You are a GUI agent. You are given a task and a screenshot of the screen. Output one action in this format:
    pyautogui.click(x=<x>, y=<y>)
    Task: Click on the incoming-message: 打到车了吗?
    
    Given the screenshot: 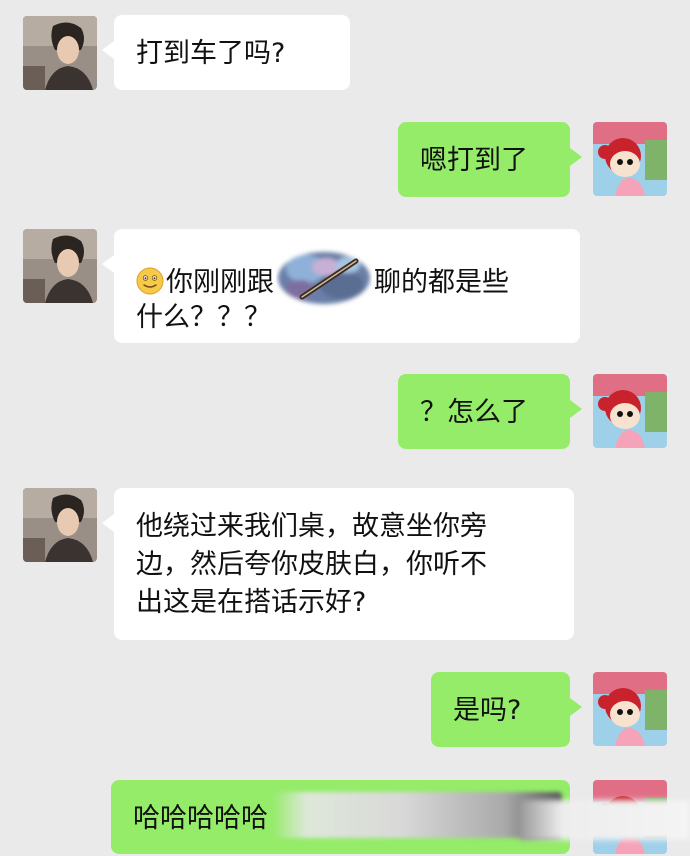 What is the action you would take?
    pyautogui.click(x=226, y=52)
    